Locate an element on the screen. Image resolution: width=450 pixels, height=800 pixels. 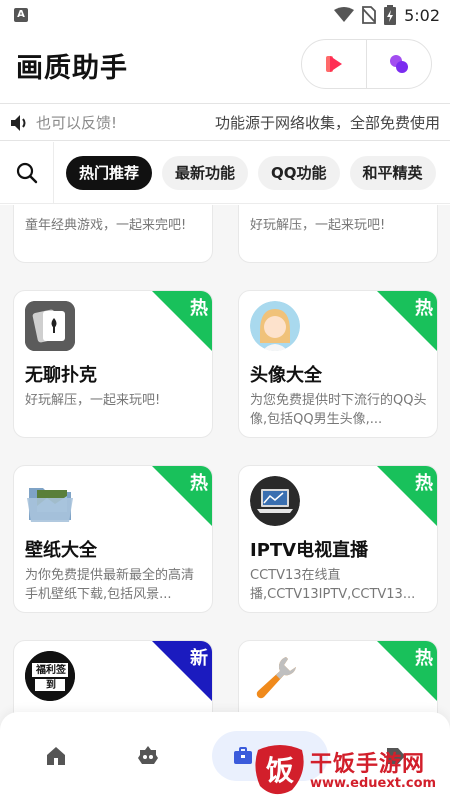
status-time: 5:02 is located at coordinates (422, 15).